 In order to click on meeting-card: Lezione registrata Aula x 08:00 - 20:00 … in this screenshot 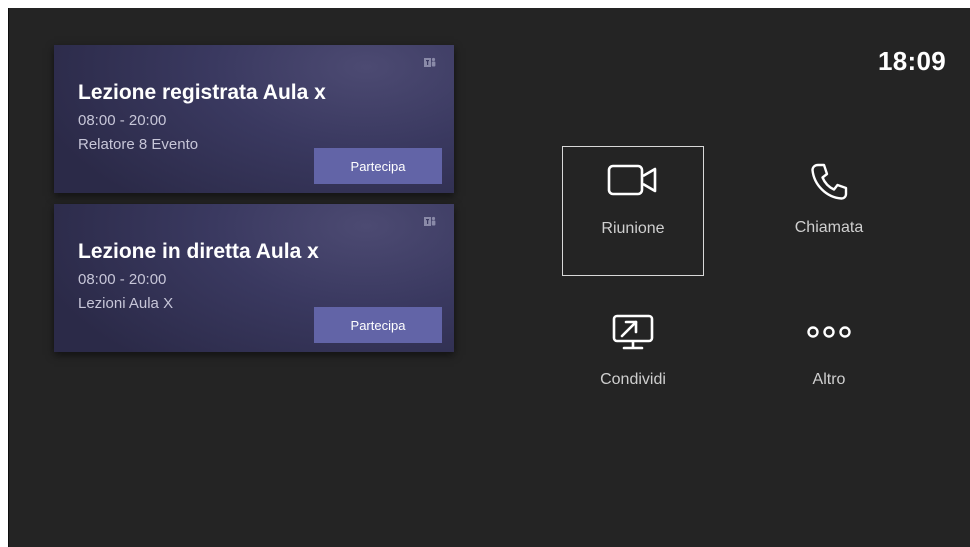, I will do `click(254, 119)`.